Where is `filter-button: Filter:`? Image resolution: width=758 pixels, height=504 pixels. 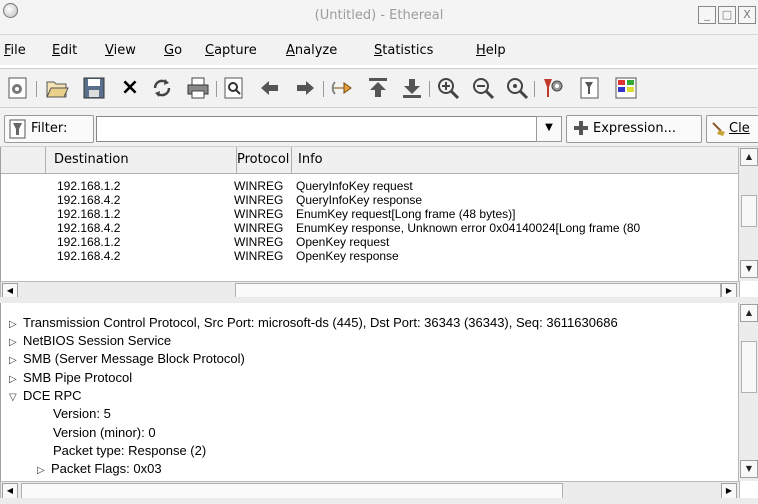 filter-button: Filter: is located at coordinates (49, 129).